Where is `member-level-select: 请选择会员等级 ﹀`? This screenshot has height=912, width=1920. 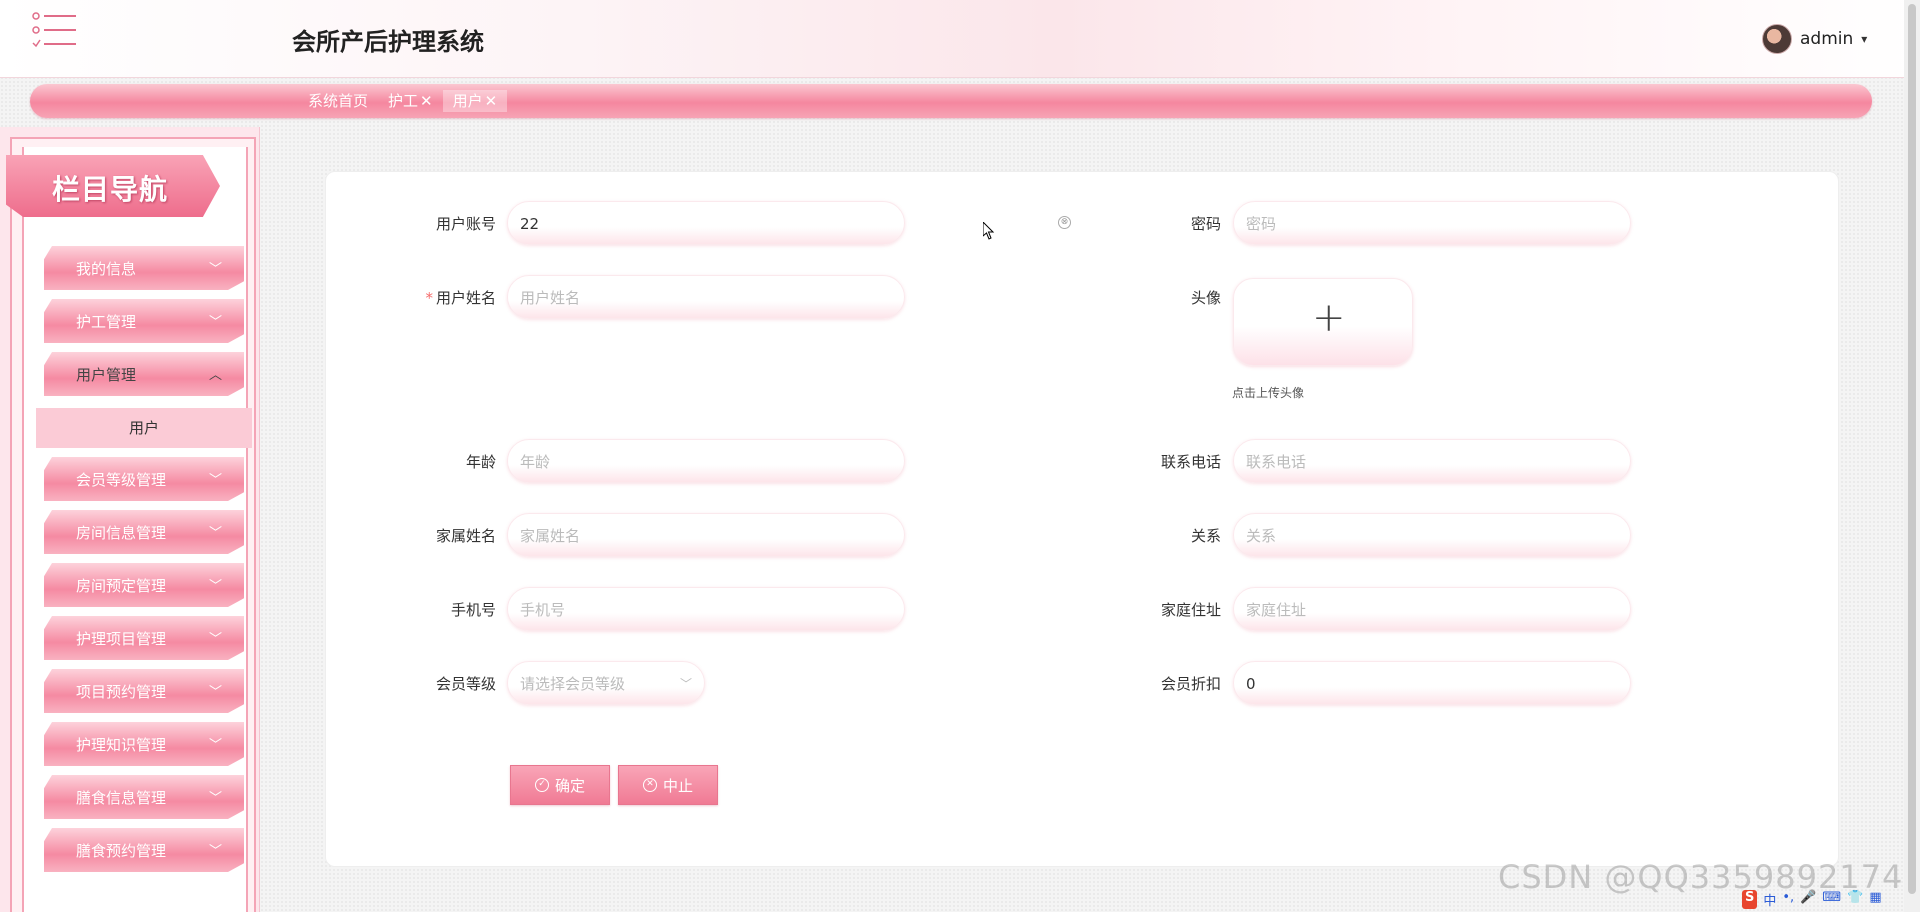 member-level-select: 请选择会员等级 ﹀ is located at coordinates (606, 683).